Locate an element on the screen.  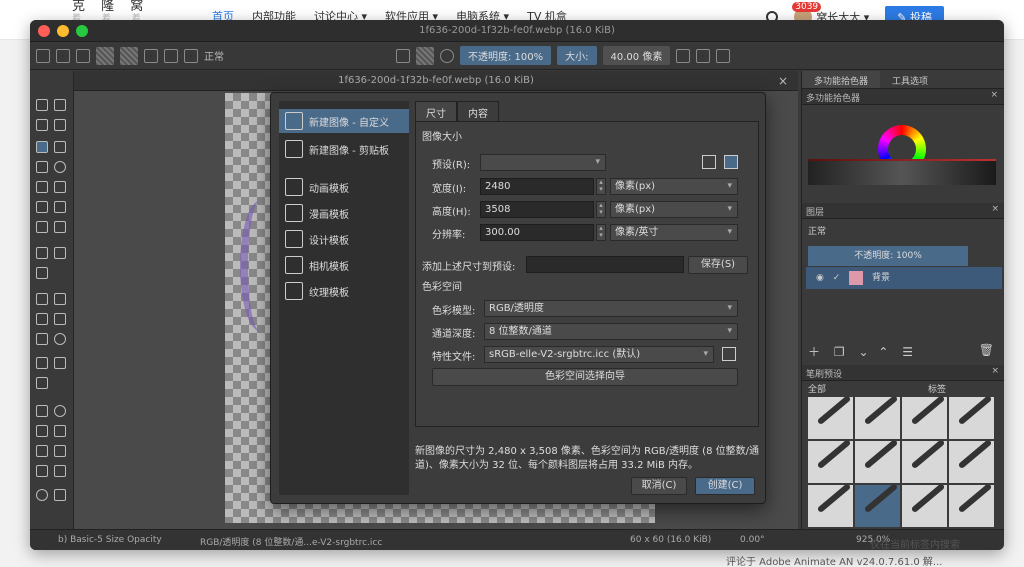
save-file-icon is located at coordinates (83, 55).